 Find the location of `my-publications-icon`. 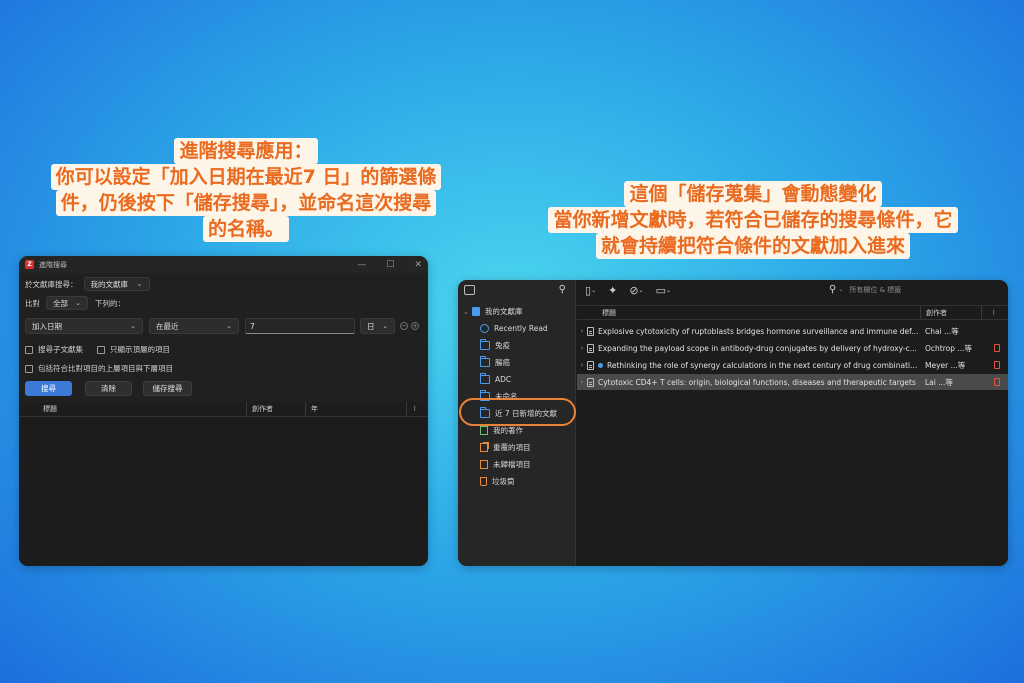

my-publications-icon is located at coordinates (484, 430).